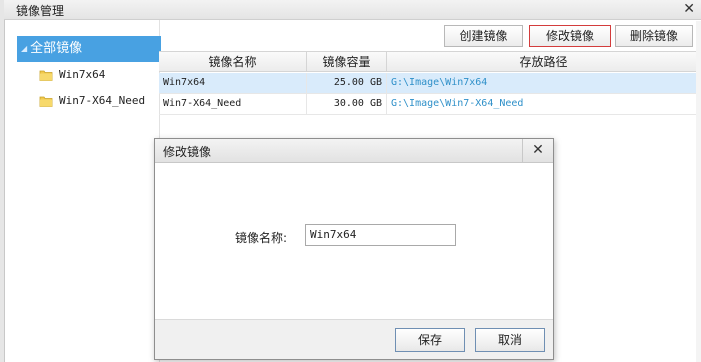  I want to click on tree-root-label: 全部镜像, so click(56, 48).